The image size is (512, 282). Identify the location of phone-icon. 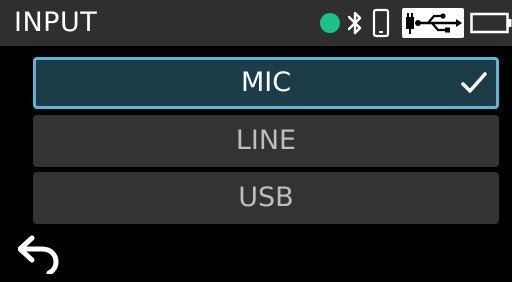
(381, 23).